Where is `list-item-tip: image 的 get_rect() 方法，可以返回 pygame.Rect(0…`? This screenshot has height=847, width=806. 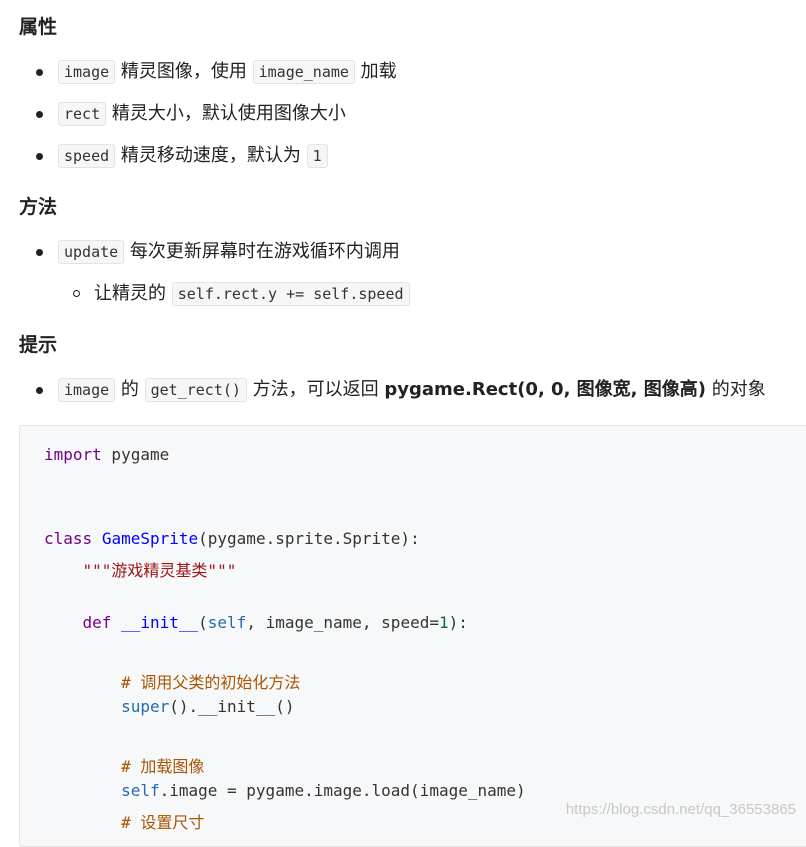
list-item-tip: image 的 get_rect() 方法，可以返回 pygame.Rect(0… is located at coordinates (412, 390).